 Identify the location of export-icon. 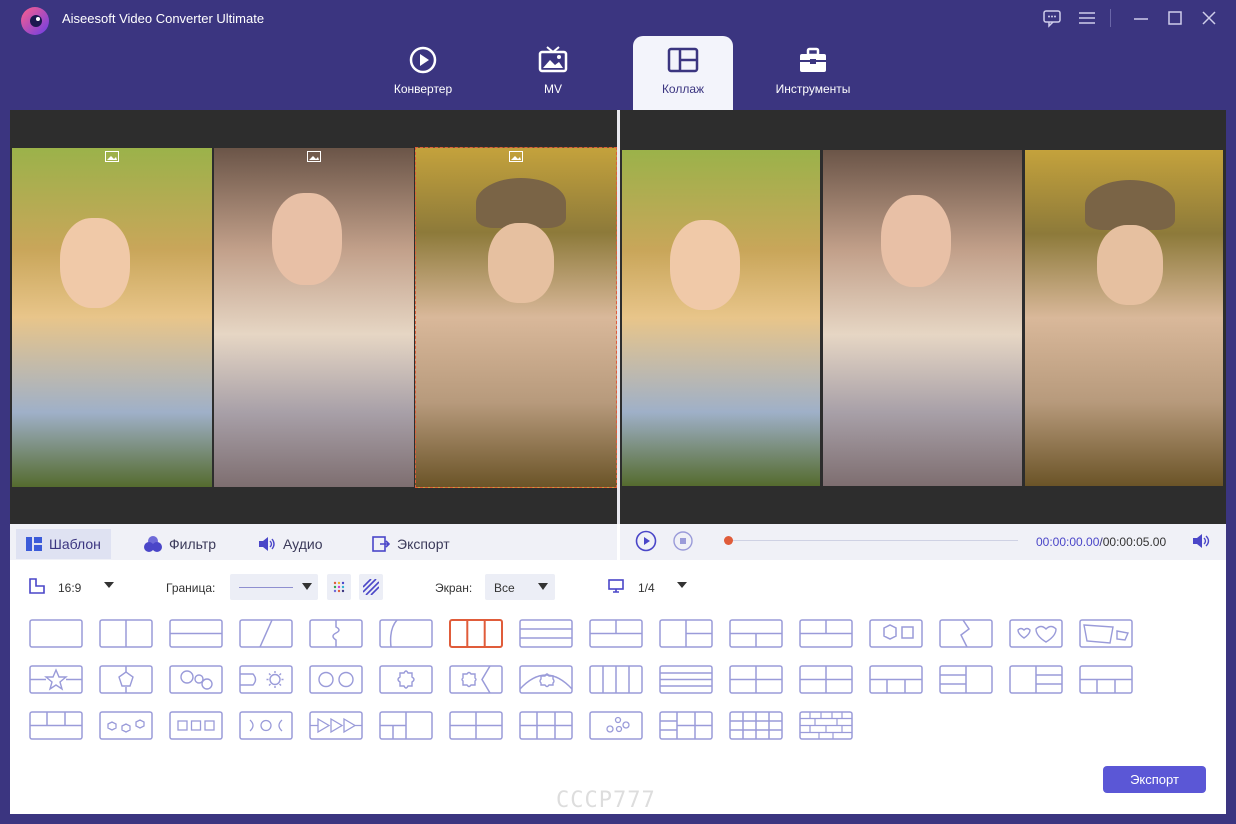
(381, 544).